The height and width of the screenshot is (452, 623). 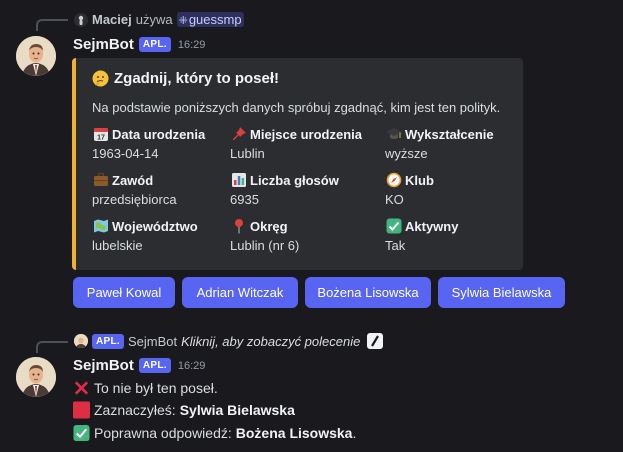 What do you see at coordinates (294, 180) in the screenshot?
I see `field-name: Liczba głosów` at bounding box center [294, 180].